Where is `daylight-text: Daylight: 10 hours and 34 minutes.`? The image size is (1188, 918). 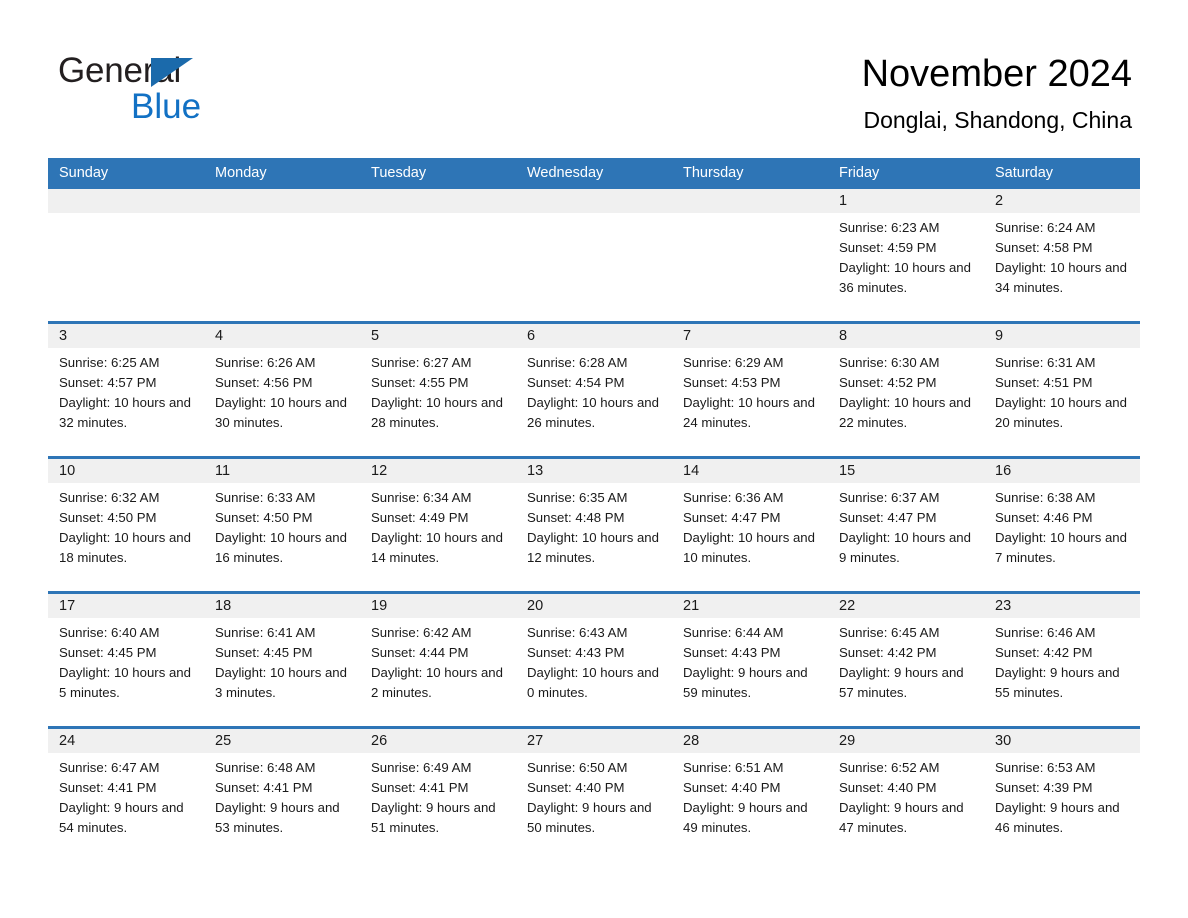
daylight-text: Daylight: 10 hours and 34 minutes. is located at coordinates (1061, 277).